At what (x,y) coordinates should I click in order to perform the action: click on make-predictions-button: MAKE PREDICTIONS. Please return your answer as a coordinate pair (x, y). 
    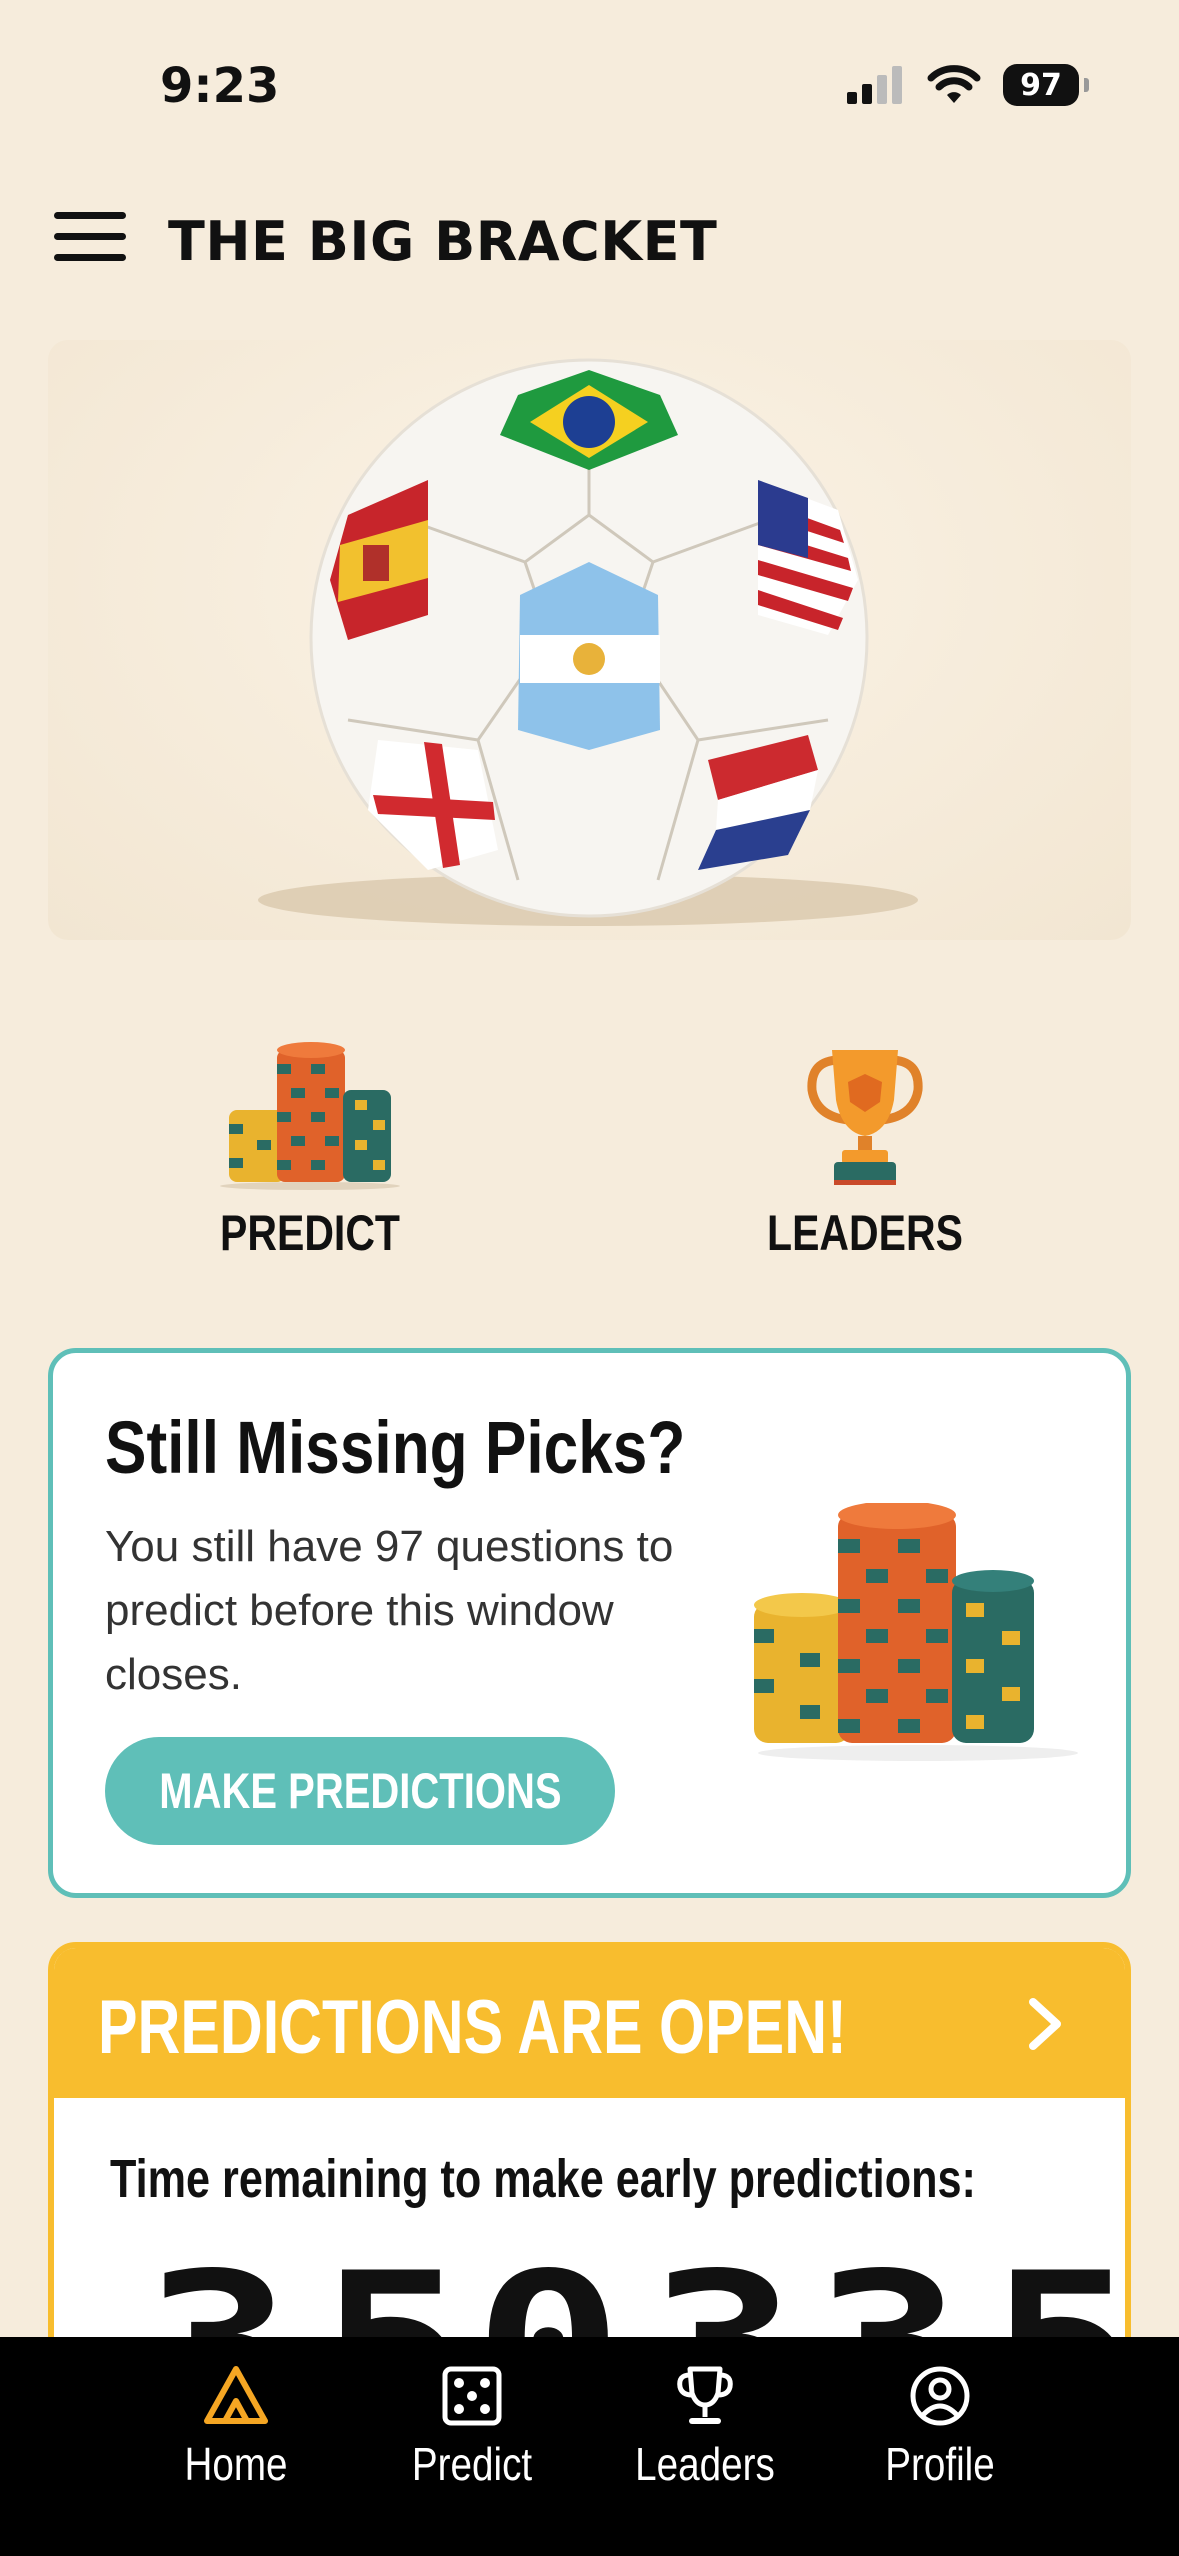
    Looking at the image, I should click on (360, 1791).